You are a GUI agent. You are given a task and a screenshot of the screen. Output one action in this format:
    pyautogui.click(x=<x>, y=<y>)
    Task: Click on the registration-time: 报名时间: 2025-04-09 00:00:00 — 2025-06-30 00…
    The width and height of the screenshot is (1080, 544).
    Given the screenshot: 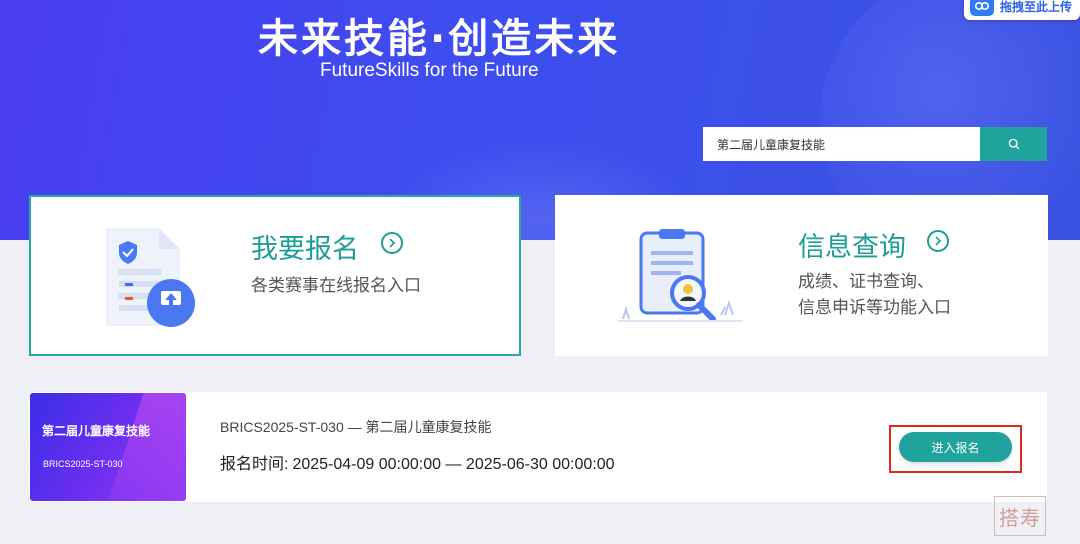 What is the action you would take?
    pyautogui.click(x=419, y=462)
    